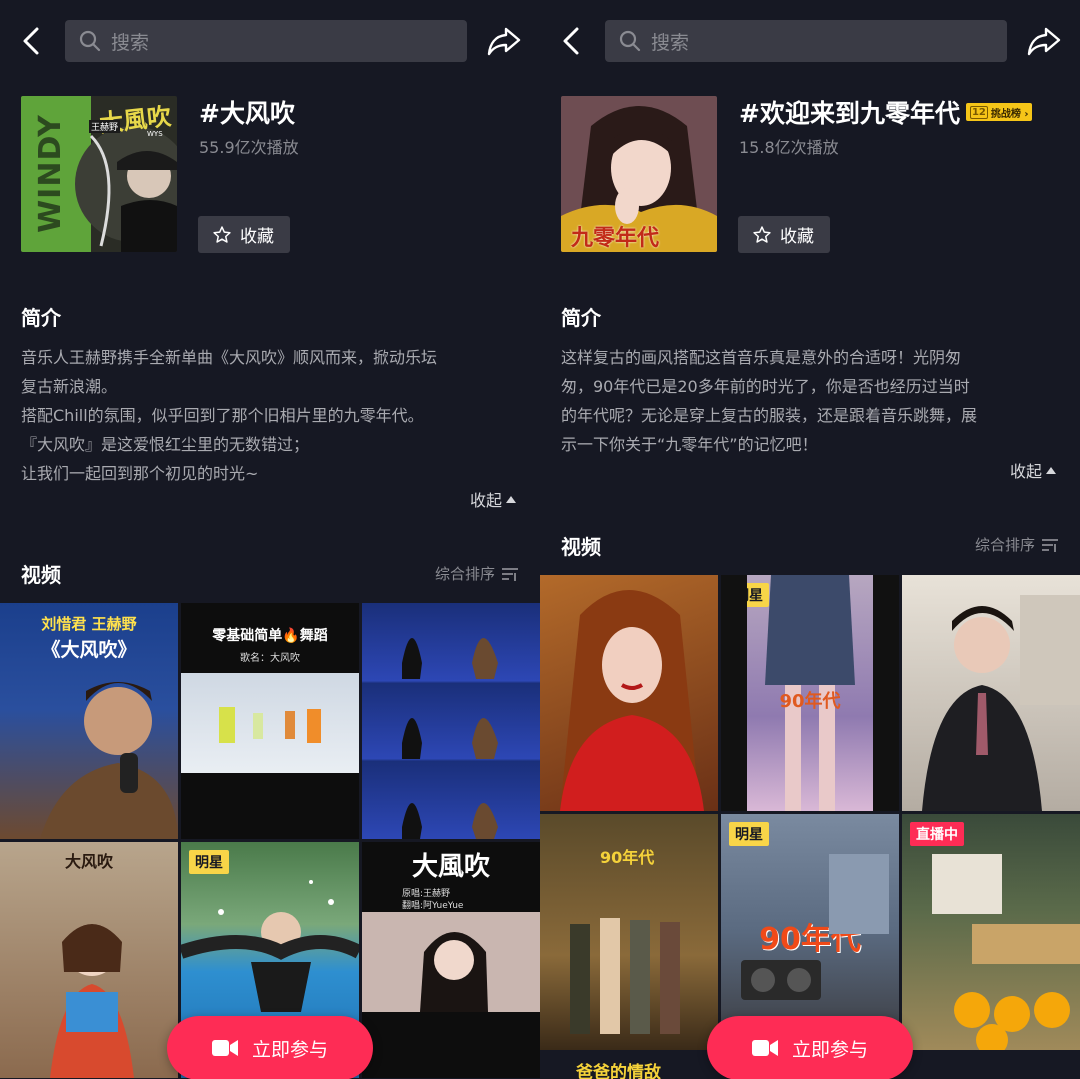 This screenshot has width=1080, height=1079. I want to click on cover-wys: WYS, so click(155, 134).